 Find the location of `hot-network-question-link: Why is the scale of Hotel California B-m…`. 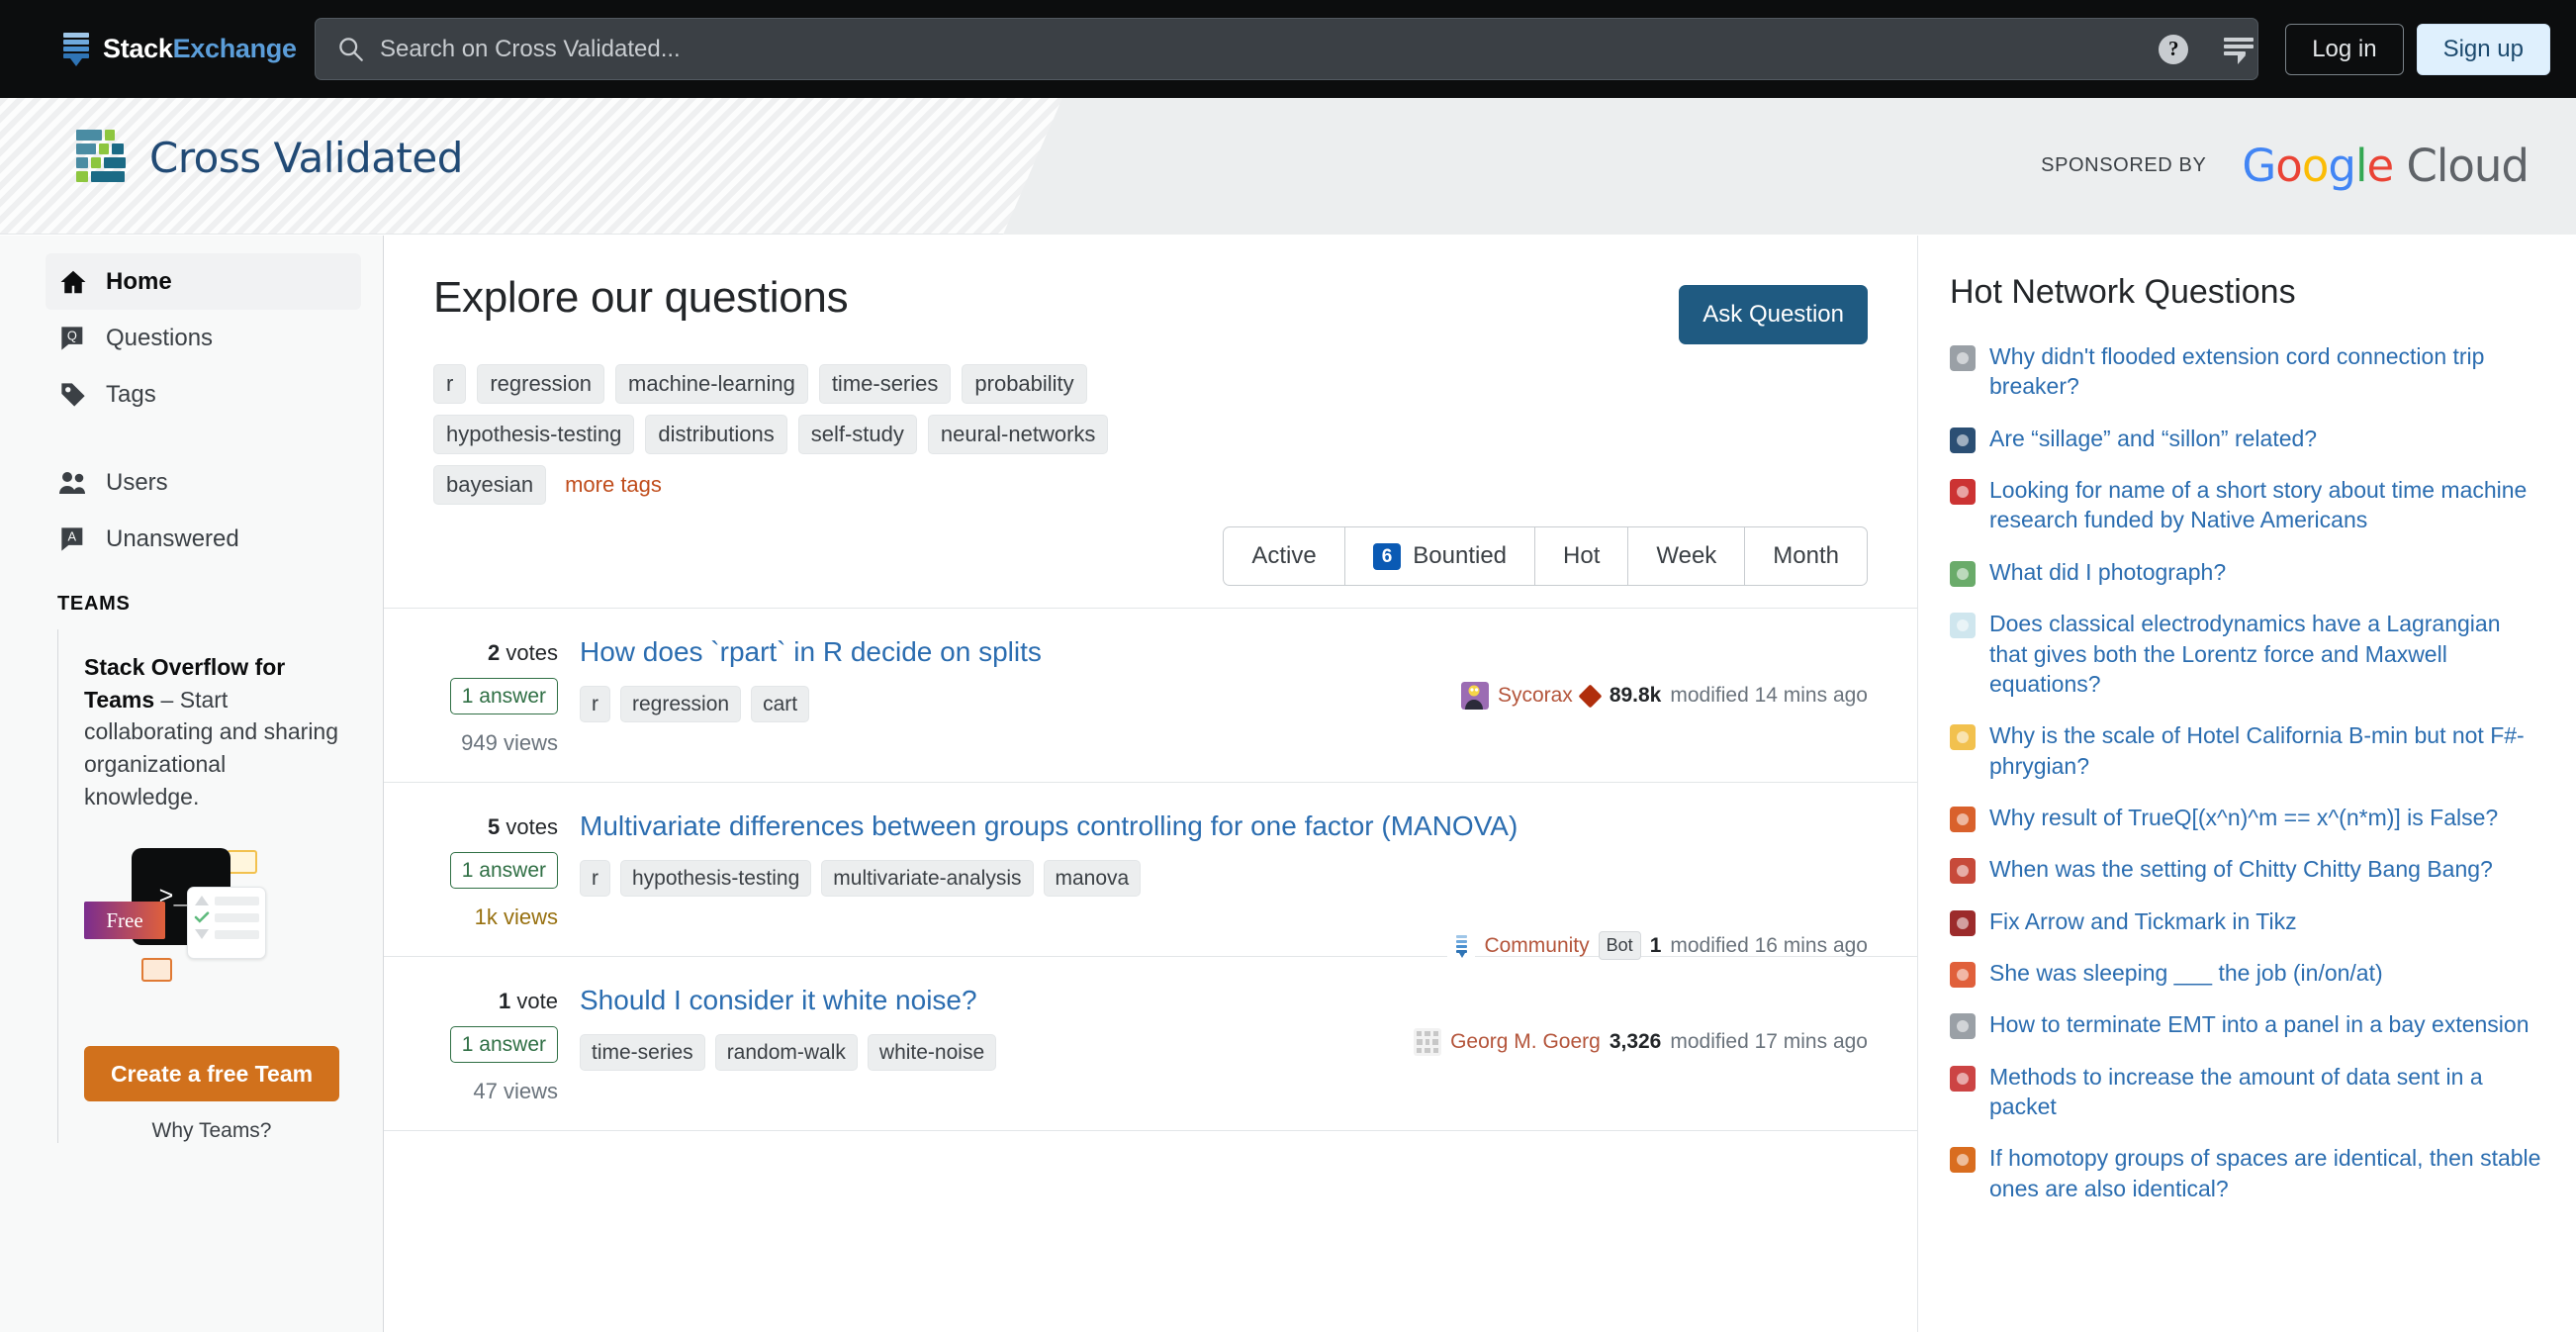

hot-network-question-link: Why is the scale of Hotel California B-m… is located at coordinates (2266, 751).